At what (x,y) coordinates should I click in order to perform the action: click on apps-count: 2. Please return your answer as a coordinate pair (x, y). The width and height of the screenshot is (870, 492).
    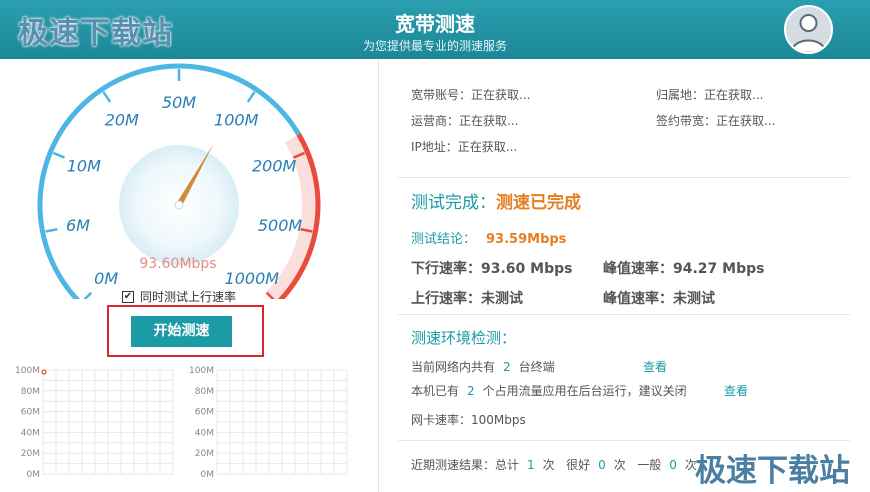
    Looking at the image, I should click on (471, 391).